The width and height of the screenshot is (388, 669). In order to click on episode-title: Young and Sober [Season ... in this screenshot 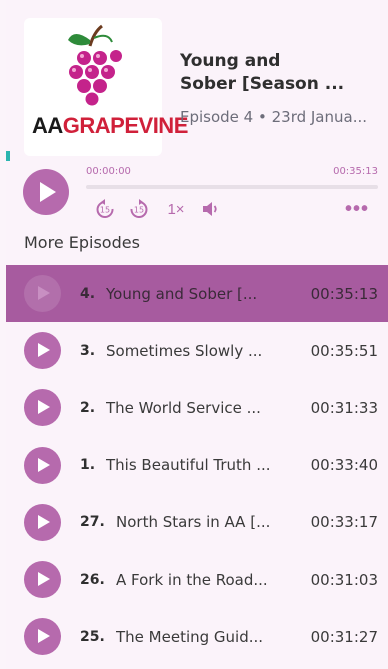, I will do `click(280, 73)`.